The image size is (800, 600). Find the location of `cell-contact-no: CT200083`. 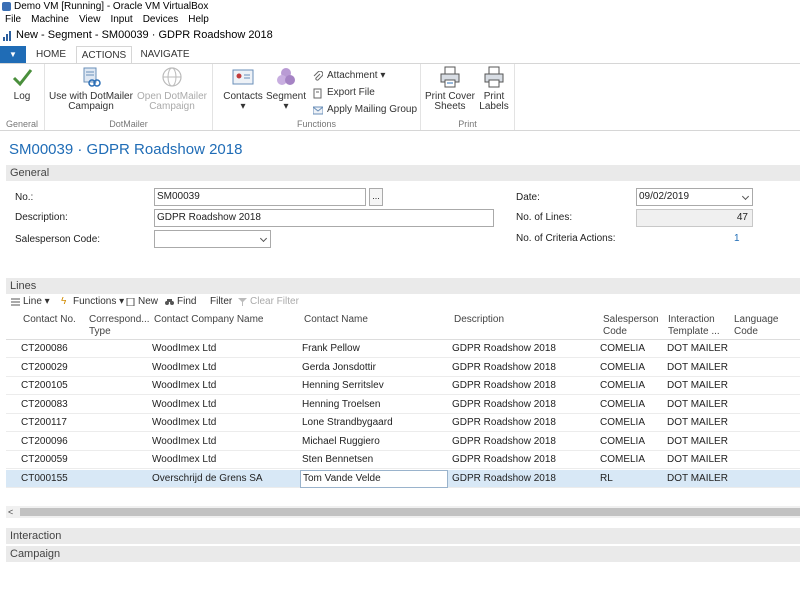

cell-contact-no: CT200083 is located at coordinates (44, 404).